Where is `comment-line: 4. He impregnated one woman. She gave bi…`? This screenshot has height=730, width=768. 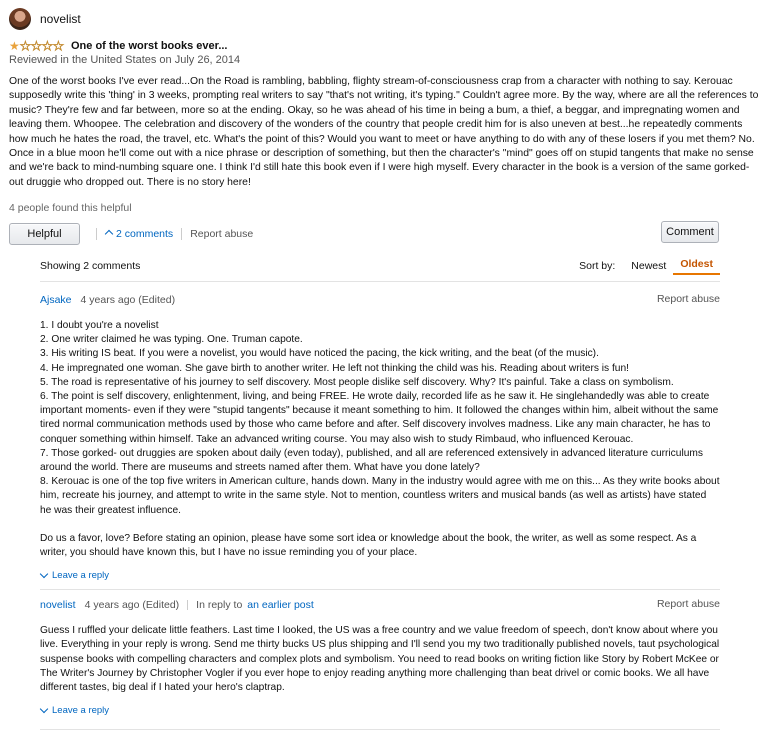
comment-line: 4. He impregnated one woman. She gave bi… is located at coordinates (334, 368).